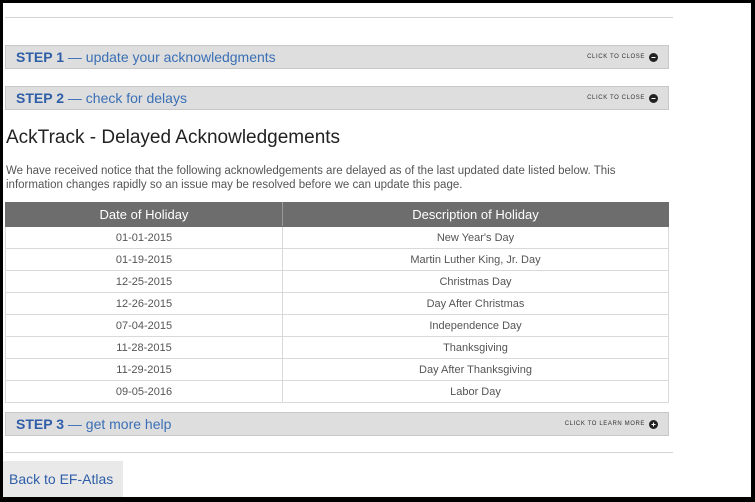 The height and width of the screenshot is (502, 755). What do you see at coordinates (475, 214) in the screenshot?
I see `header-description: Description of Holiday` at bounding box center [475, 214].